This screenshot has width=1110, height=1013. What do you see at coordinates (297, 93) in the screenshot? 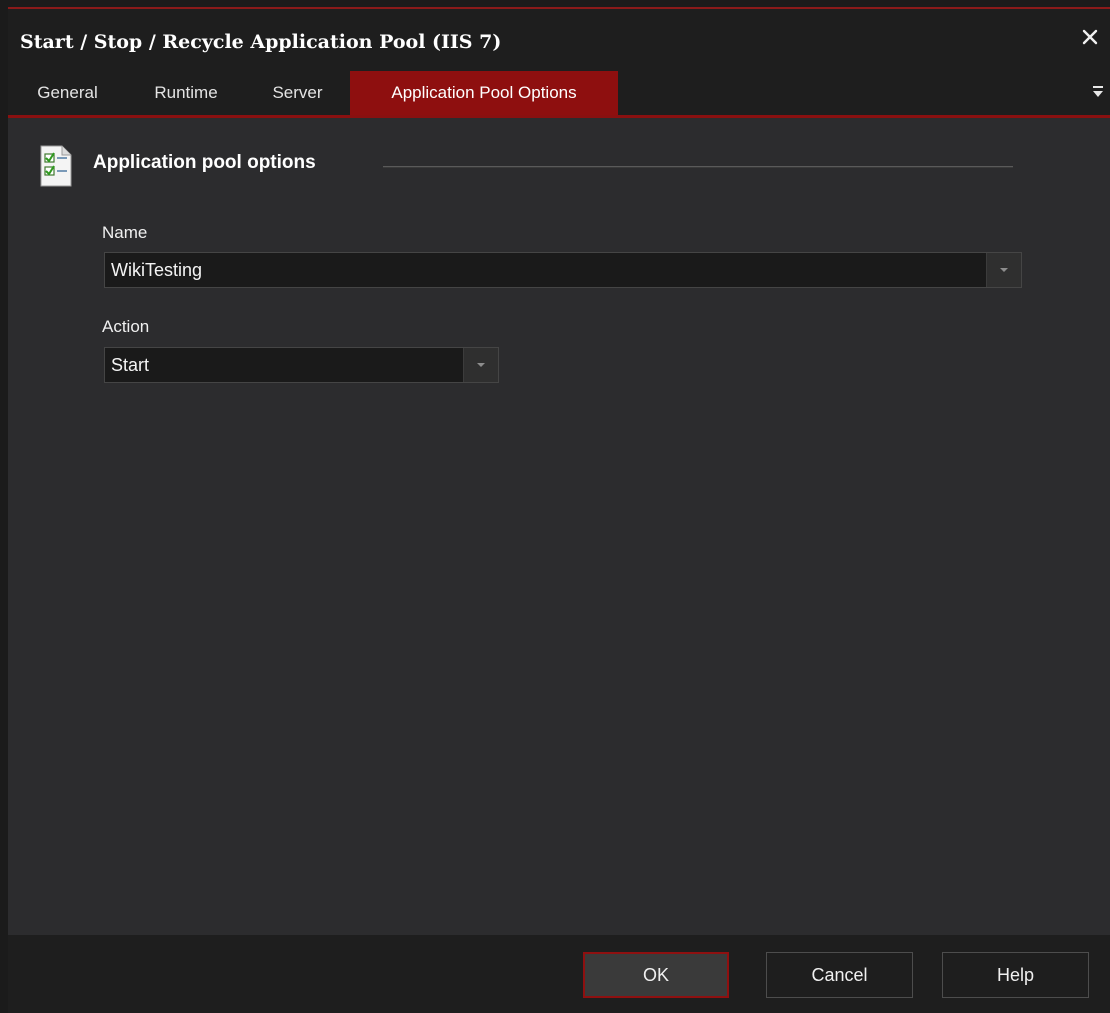
I see `tab-server: Server` at bounding box center [297, 93].